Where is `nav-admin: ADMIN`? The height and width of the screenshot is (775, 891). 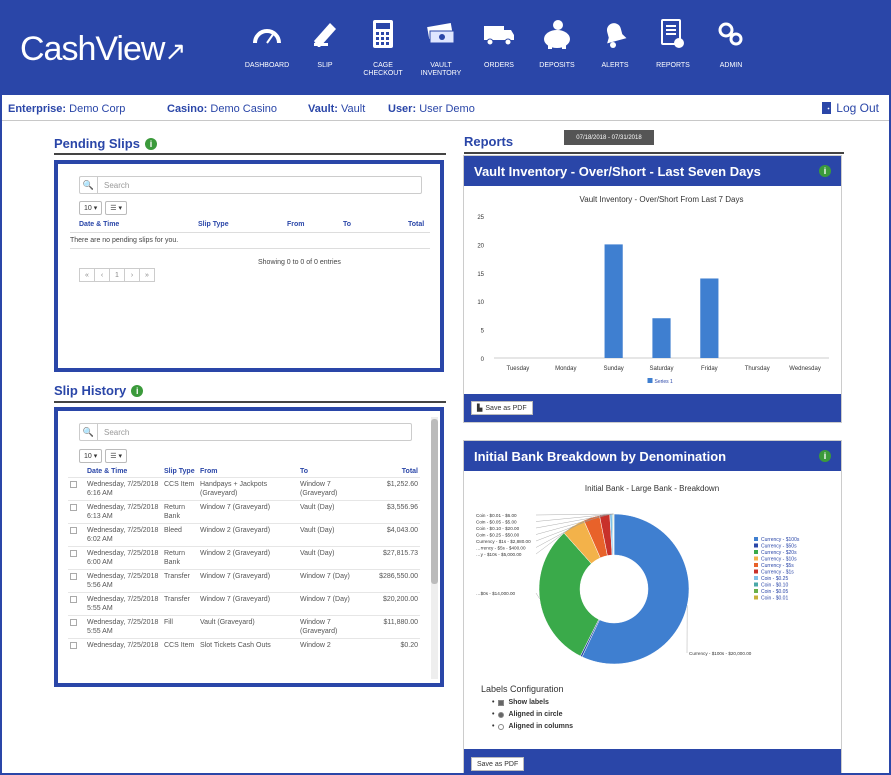
nav-admin: ADMIN is located at coordinates (731, 50).